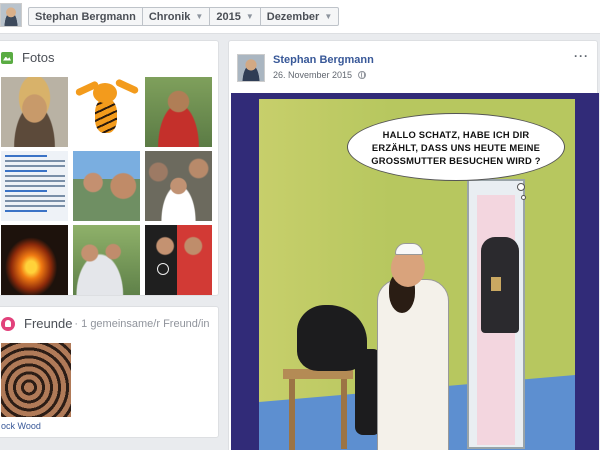  I want to click on post-author-avatar, so click(251, 68).